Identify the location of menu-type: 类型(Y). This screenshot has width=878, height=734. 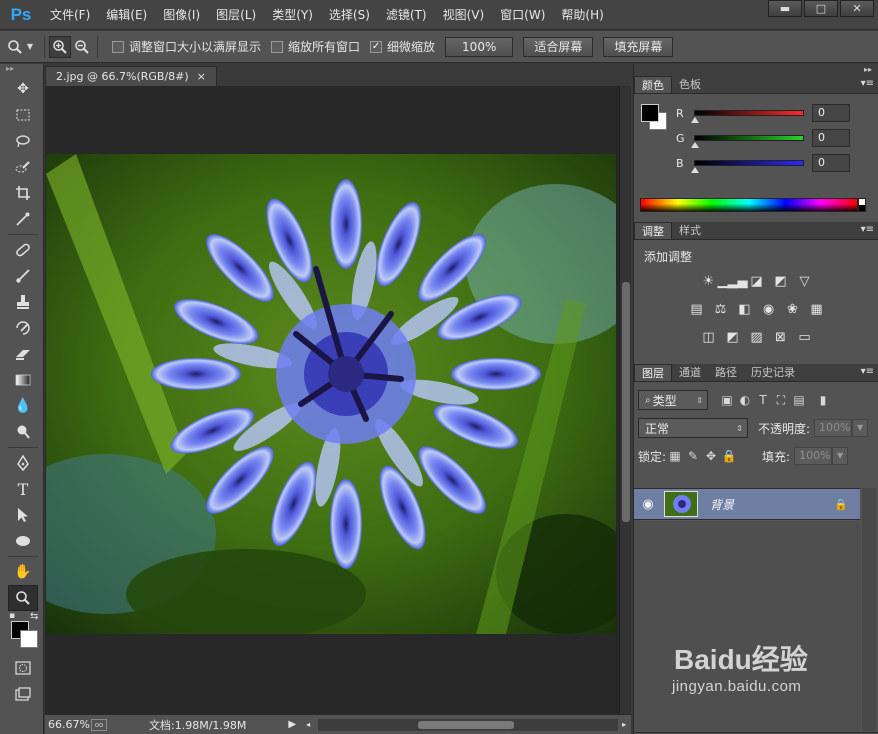
(292, 15).